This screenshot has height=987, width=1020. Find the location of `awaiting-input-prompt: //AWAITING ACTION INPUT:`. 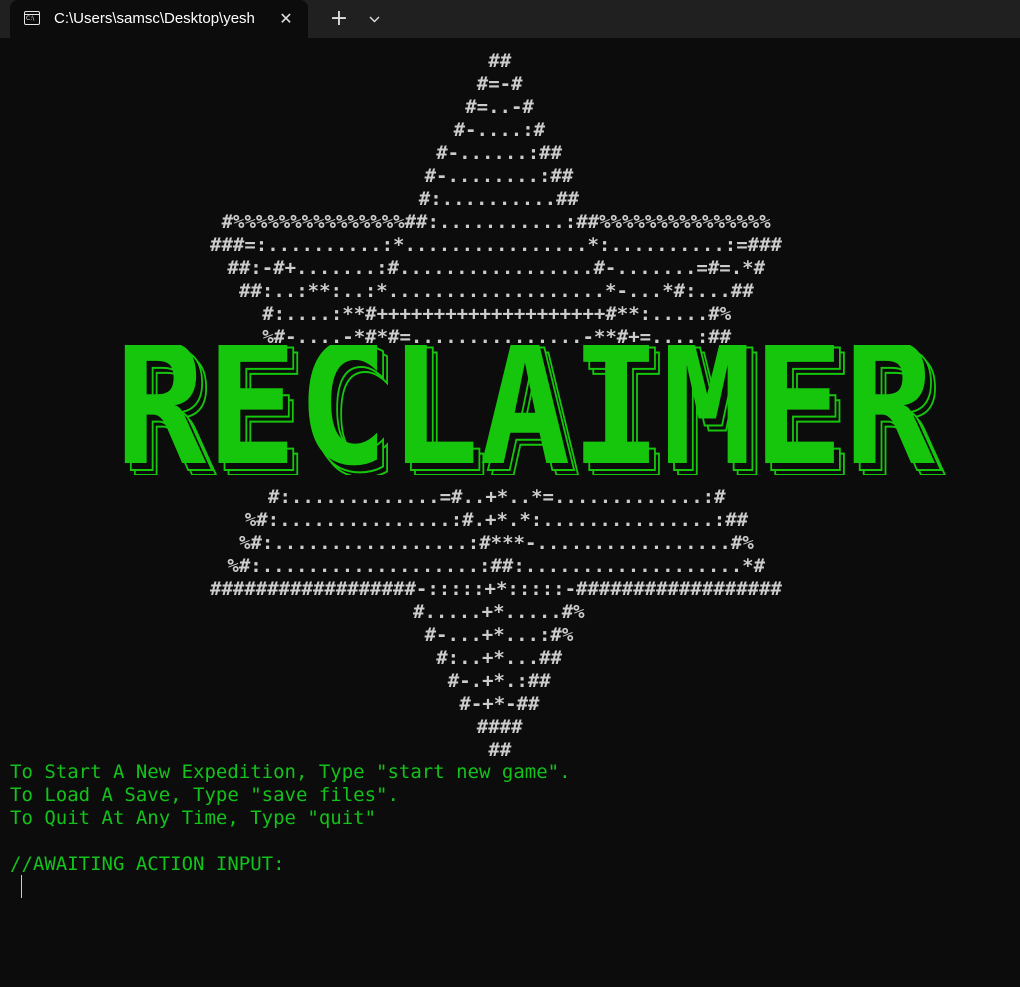

awaiting-input-prompt: //AWAITING ACTION INPUT: is located at coordinates (147, 864).